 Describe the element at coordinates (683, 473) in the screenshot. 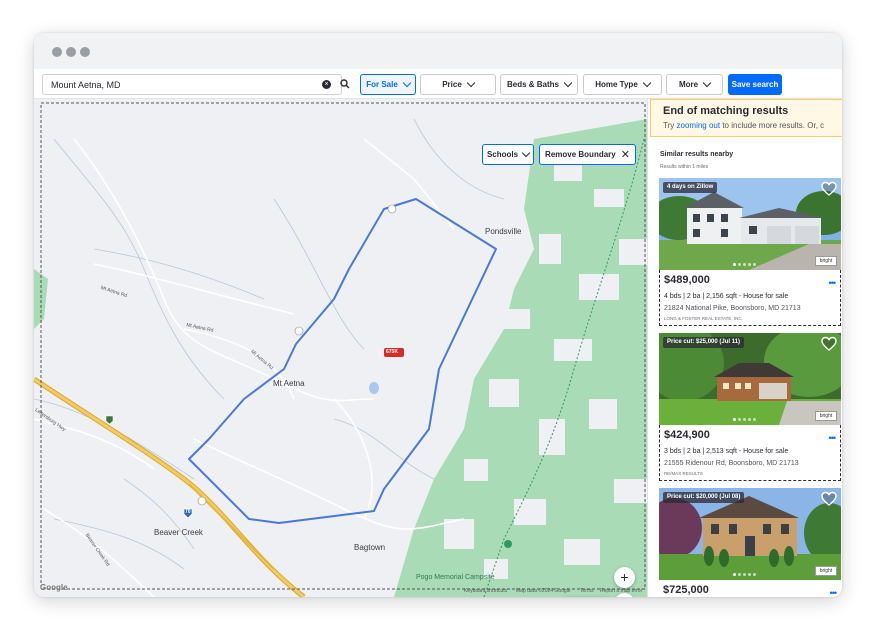

I see `listing-broker: RE/MAX RESULTS` at that location.